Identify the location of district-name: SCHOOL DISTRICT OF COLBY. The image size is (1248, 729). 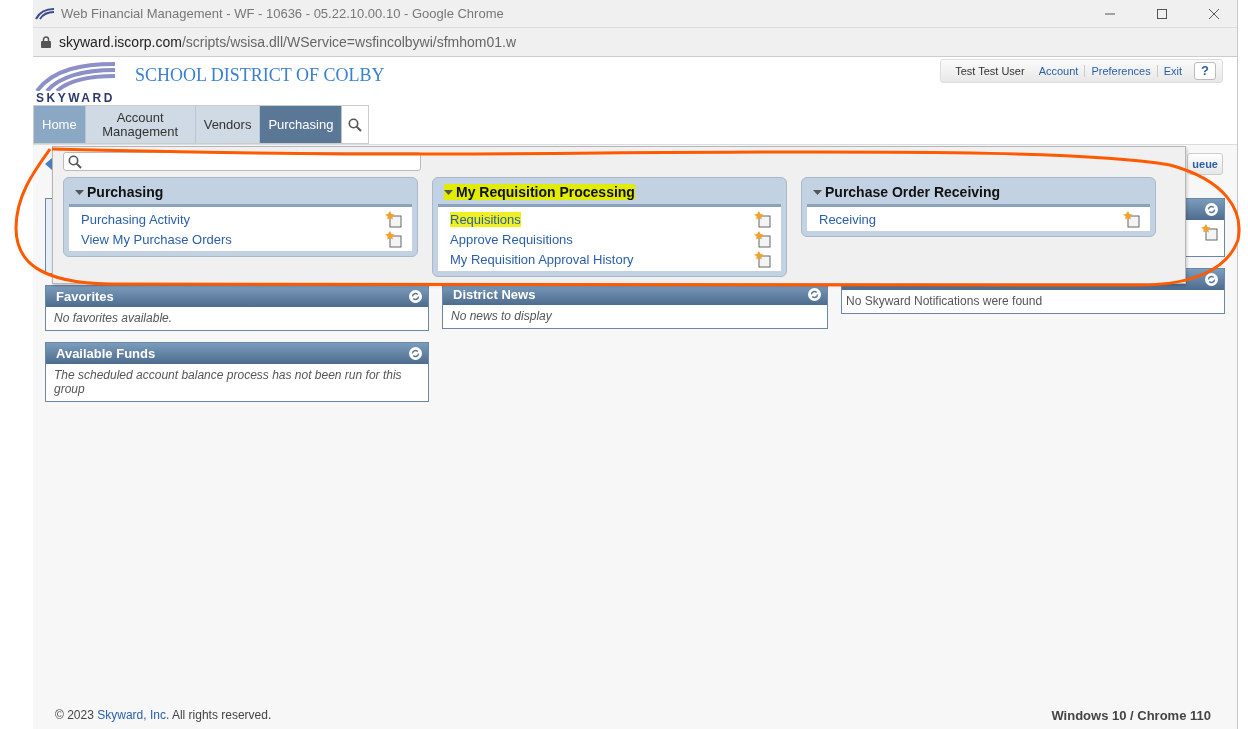
(260, 75).